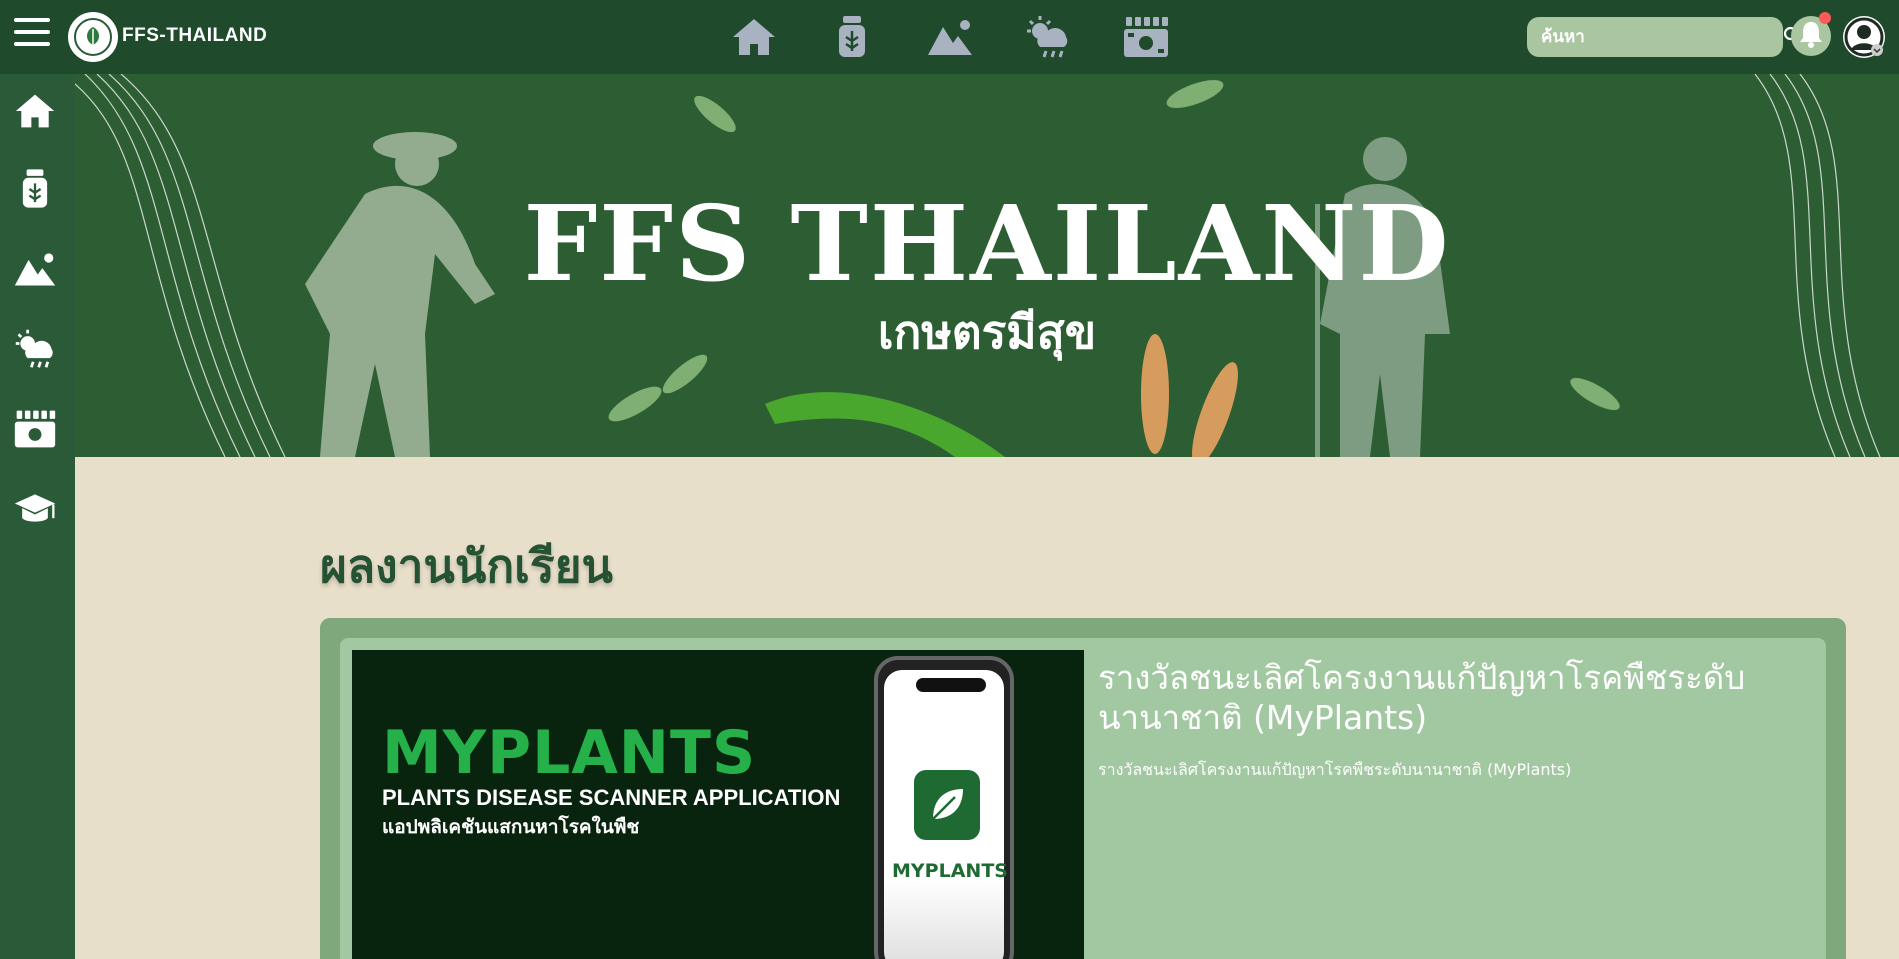 The height and width of the screenshot is (959, 1899). Describe the element at coordinates (467, 566) in the screenshot. I see `section-title: ผลงานนักเรียน` at that location.